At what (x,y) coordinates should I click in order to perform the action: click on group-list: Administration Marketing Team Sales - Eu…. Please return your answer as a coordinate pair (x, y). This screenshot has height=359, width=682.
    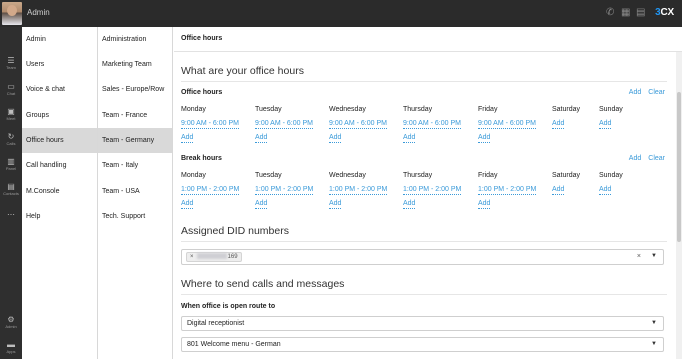
    Looking at the image, I should click on (135, 193).